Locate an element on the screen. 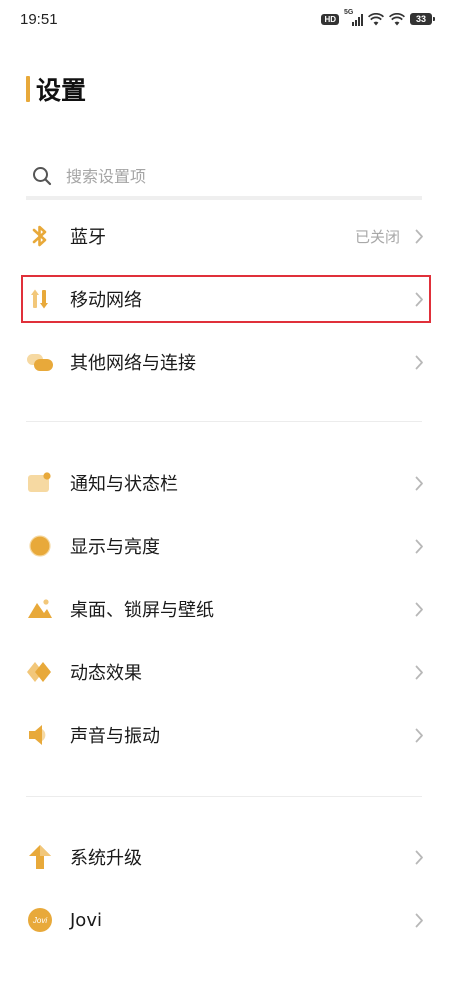 The height and width of the screenshot is (999, 450). settings-item-notifications: 通知与状态栏 is located at coordinates (226, 483).